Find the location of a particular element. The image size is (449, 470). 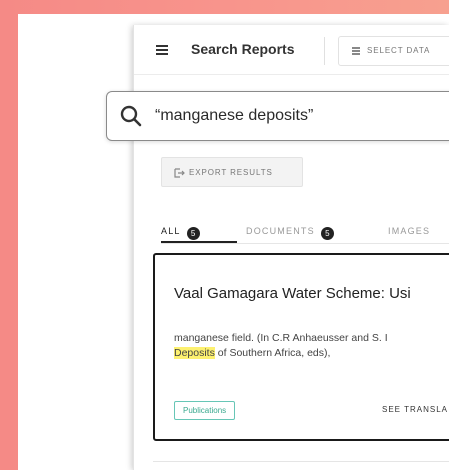

active-tab-indicator is located at coordinates (199, 242).